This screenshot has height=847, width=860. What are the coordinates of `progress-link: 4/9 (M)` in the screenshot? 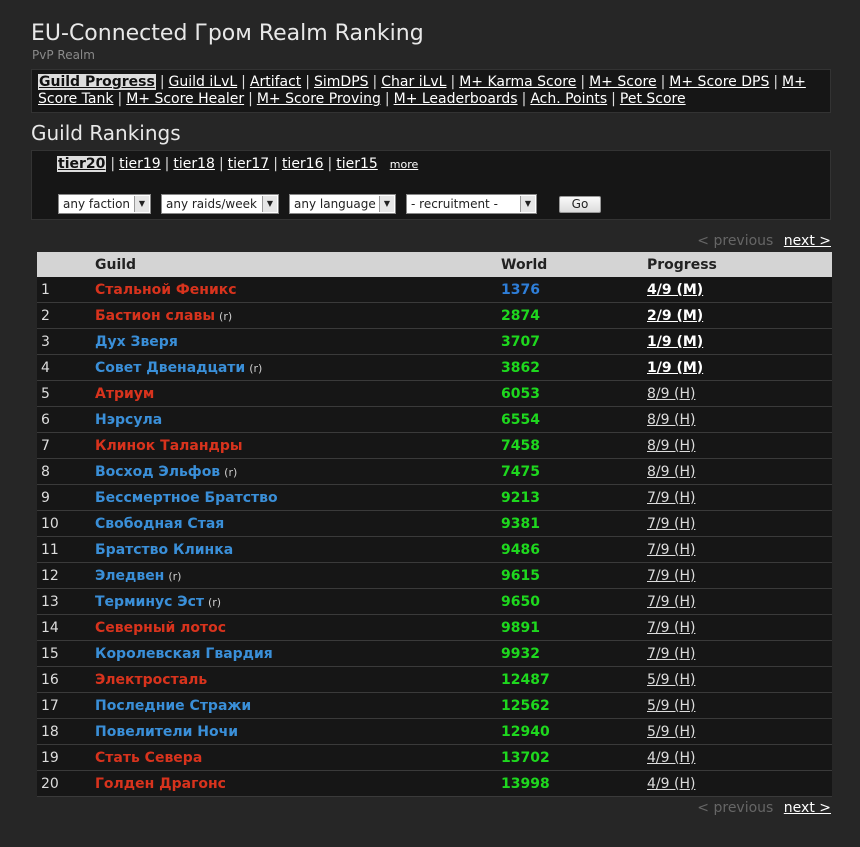 It's located at (675, 290).